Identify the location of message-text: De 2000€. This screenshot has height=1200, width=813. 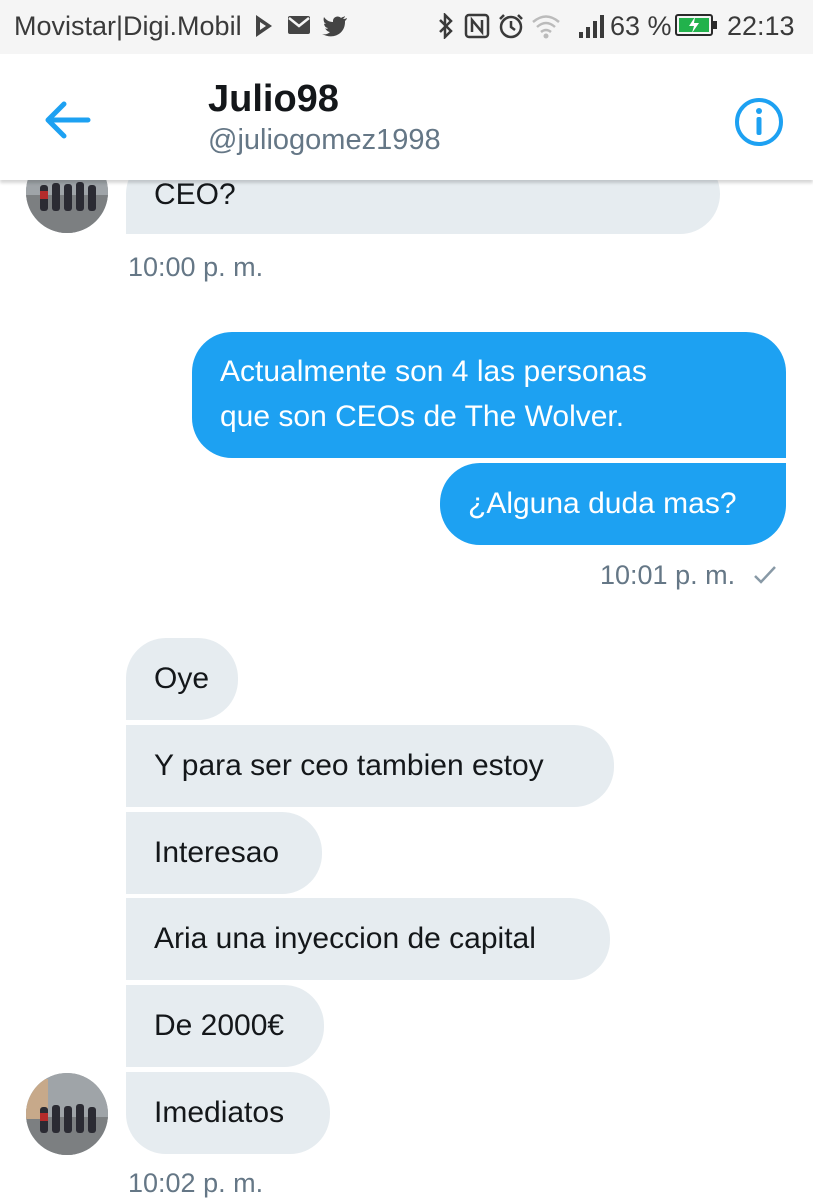
(219, 1025).